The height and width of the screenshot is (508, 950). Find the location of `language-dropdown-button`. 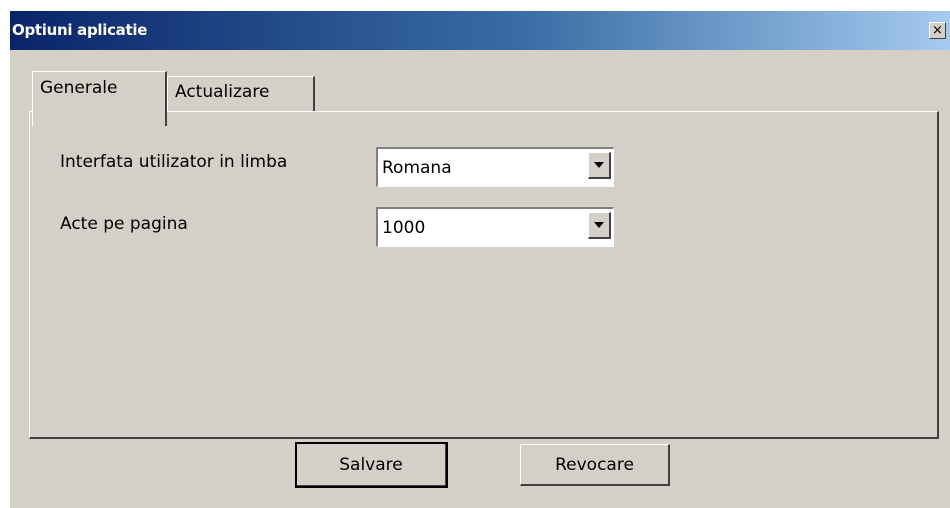

language-dropdown-button is located at coordinates (599, 165).